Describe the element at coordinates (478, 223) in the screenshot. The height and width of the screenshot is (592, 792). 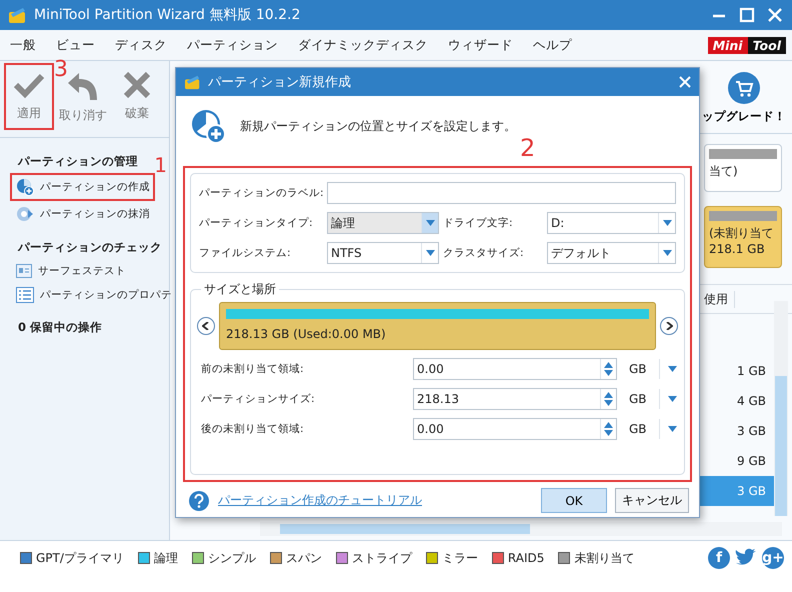
I see `field-label: ドライブ文字:` at that location.